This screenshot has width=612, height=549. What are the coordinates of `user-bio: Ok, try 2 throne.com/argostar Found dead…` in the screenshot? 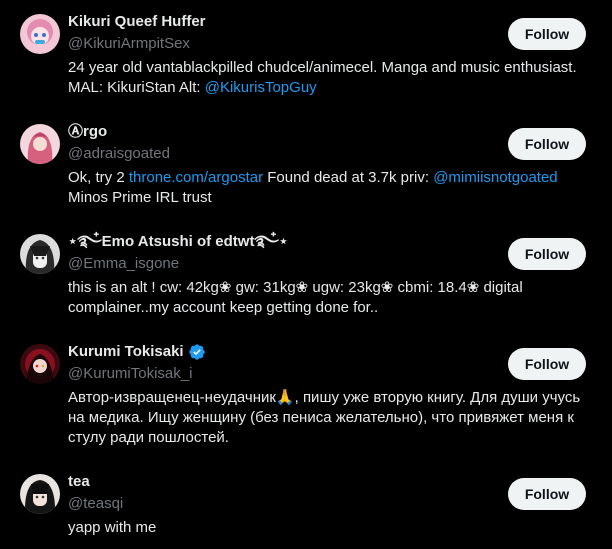 It's located at (328, 188).